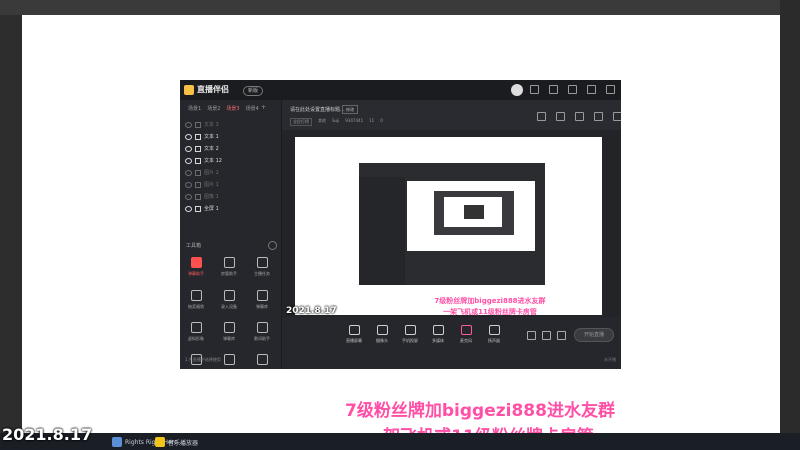  I want to click on multimedia-button: 多媒体, so click(438, 334).